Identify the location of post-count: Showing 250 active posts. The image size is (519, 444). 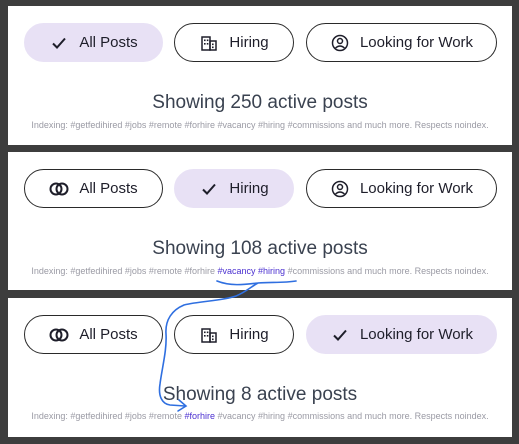
(260, 102).